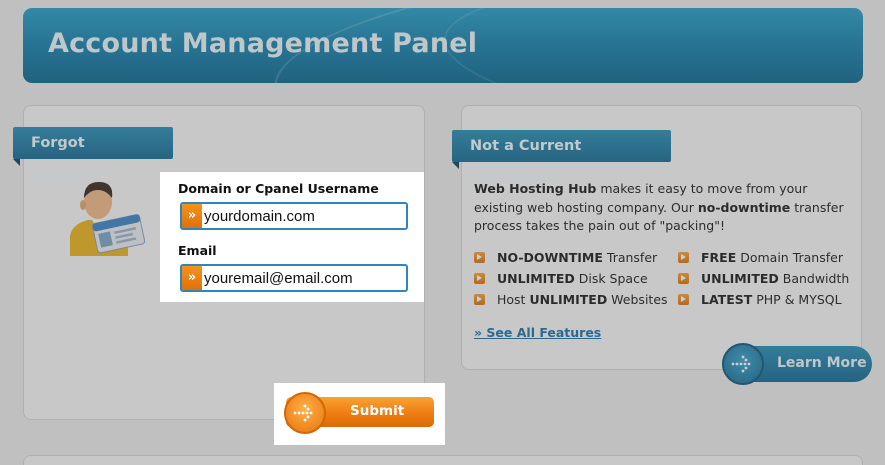  What do you see at coordinates (377, 411) in the screenshot?
I see `submit-label: Submit` at bounding box center [377, 411].